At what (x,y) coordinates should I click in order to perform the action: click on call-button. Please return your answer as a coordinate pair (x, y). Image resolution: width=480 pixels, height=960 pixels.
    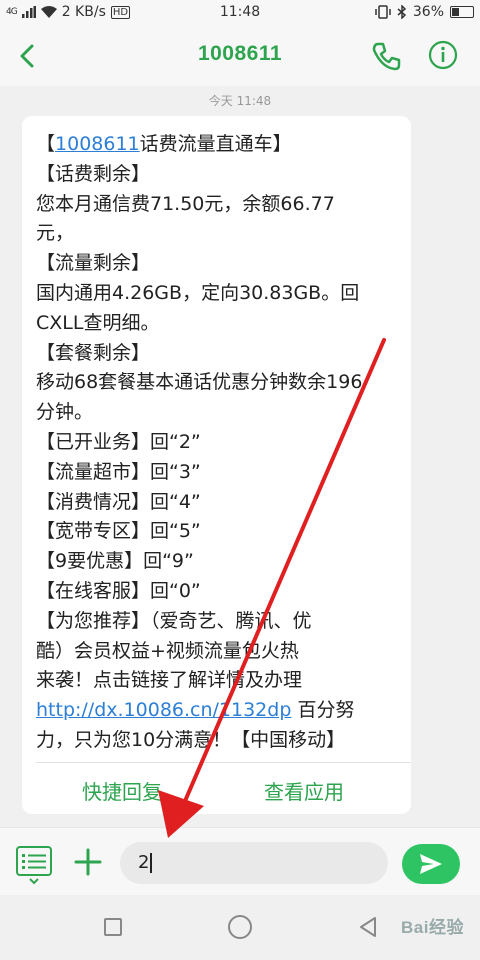
    Looking at the image, I should click on (386, 56).